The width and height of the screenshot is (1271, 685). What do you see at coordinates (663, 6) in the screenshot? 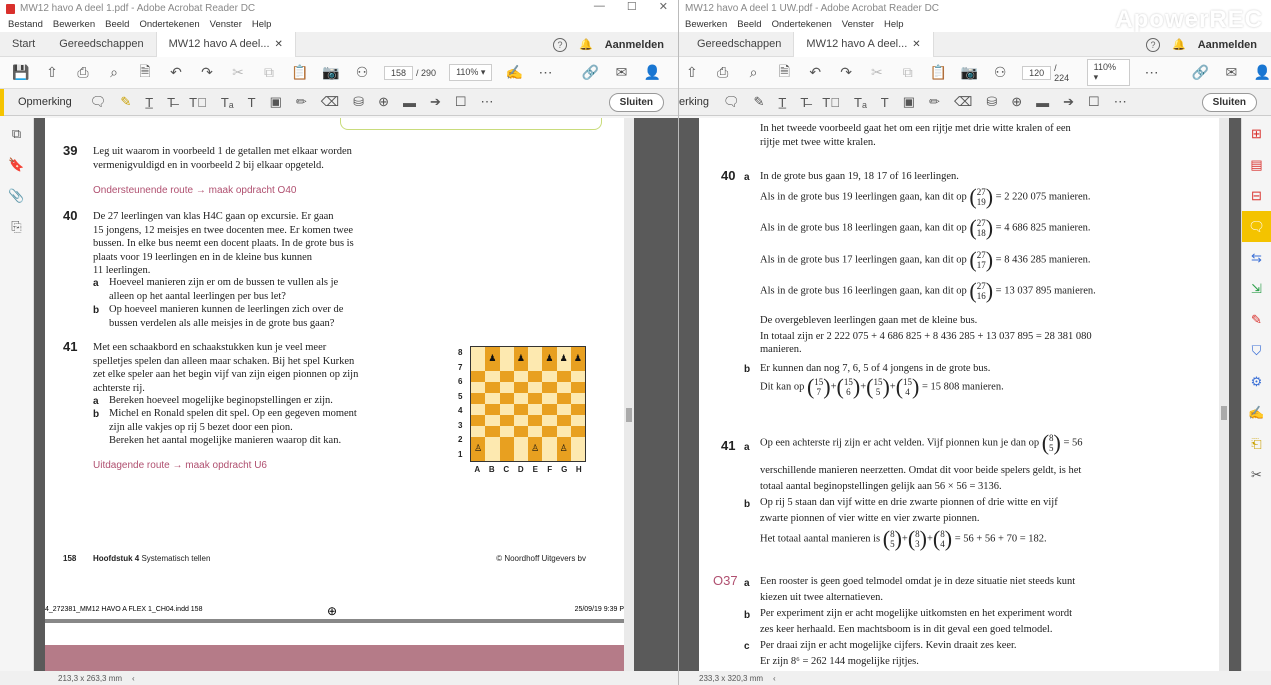
I see `close-window-icon: ✕` at bounding box center [663, 6].